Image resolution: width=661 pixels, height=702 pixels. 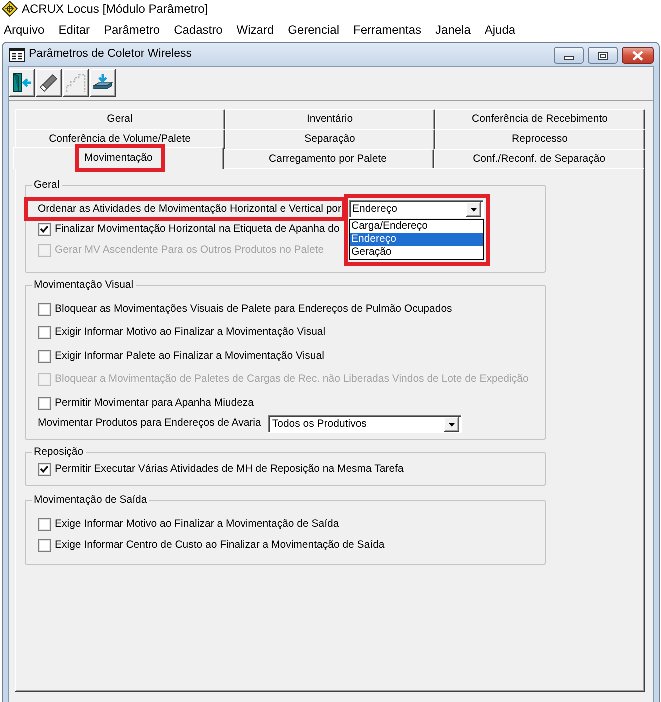 I want to click on menu-item: Arquivo, so click(x=26, y=30).